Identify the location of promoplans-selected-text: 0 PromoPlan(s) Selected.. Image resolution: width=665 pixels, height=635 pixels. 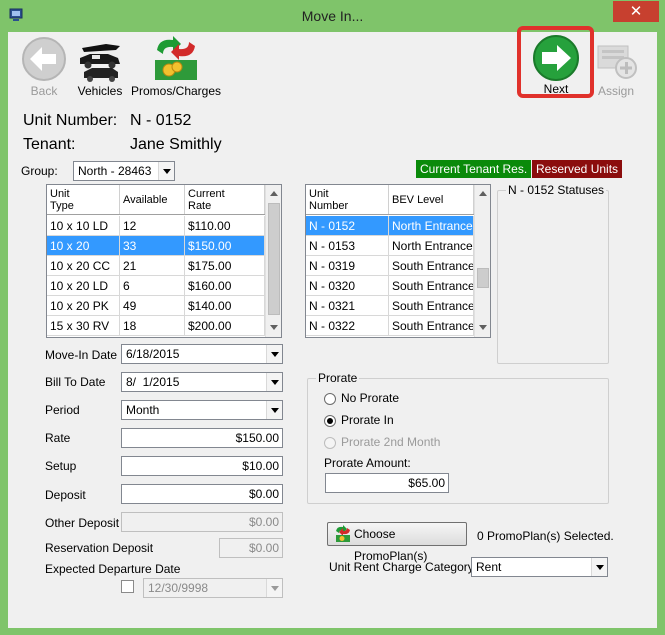
(545, 536).